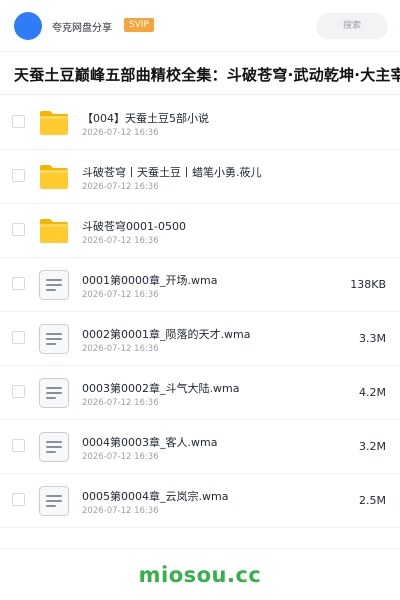  I want to click on file-name: 【004】天蚕土豆5部小说, so click(145, 118).